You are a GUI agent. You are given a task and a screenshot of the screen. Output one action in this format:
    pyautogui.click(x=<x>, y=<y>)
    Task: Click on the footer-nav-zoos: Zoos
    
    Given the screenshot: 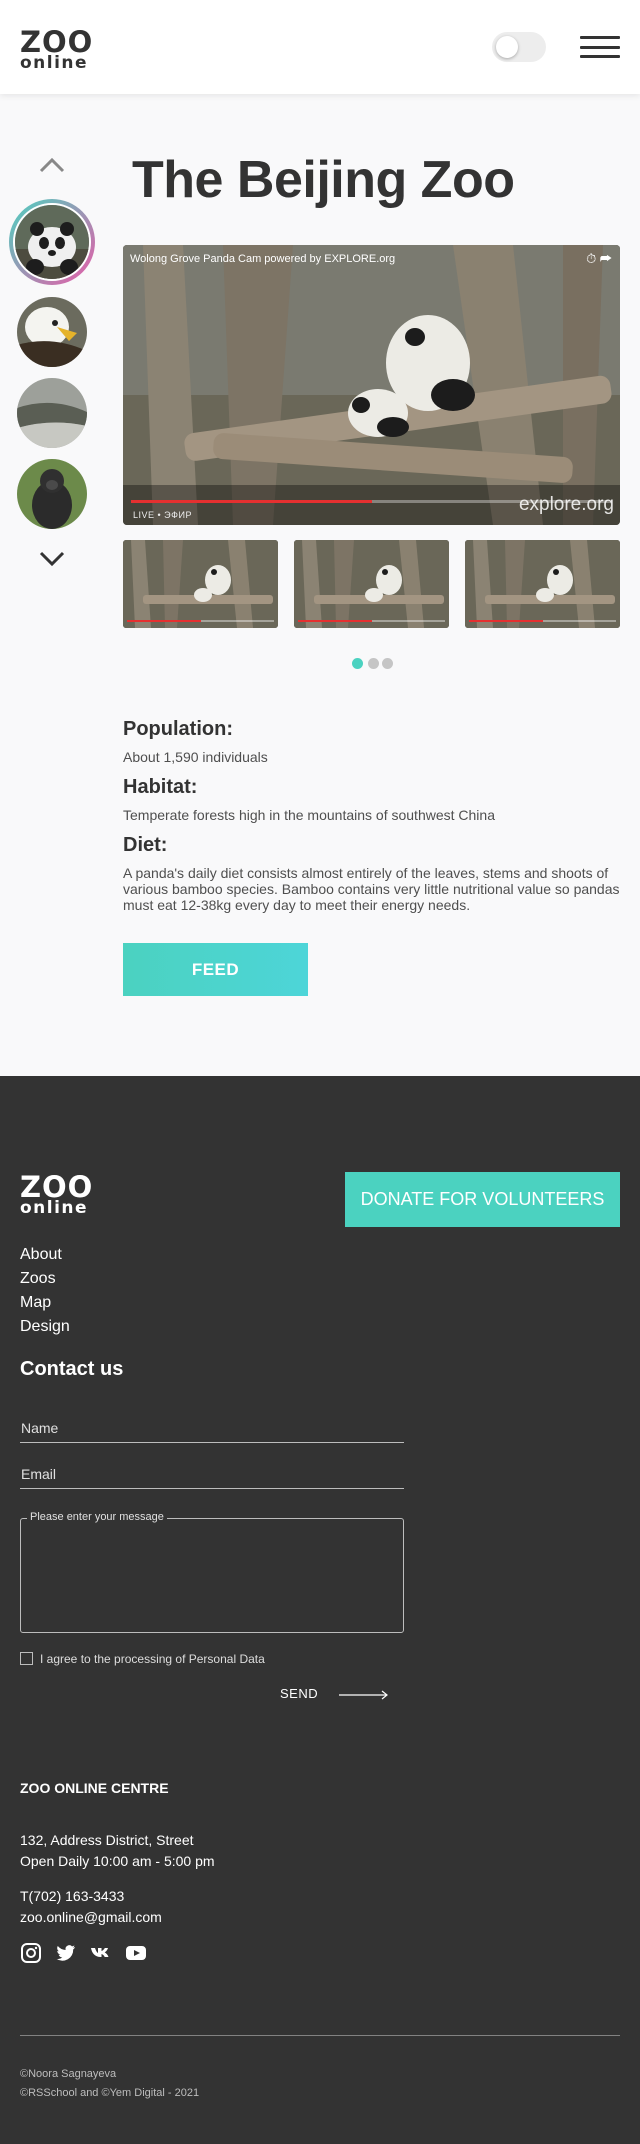 What is the action you would take?
    pyautogui.click(x=38, y=1279)
    